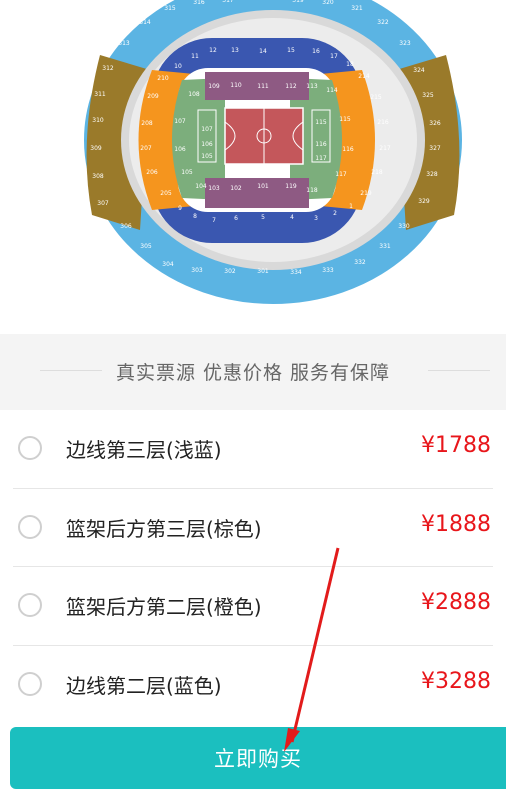 This screenshot has height=799, width=506. Describe the element at coordinates (253, 528) in the screenshot. I see `ticket-option: 篮架后方第三层(棕色) ¥1888` at that location.